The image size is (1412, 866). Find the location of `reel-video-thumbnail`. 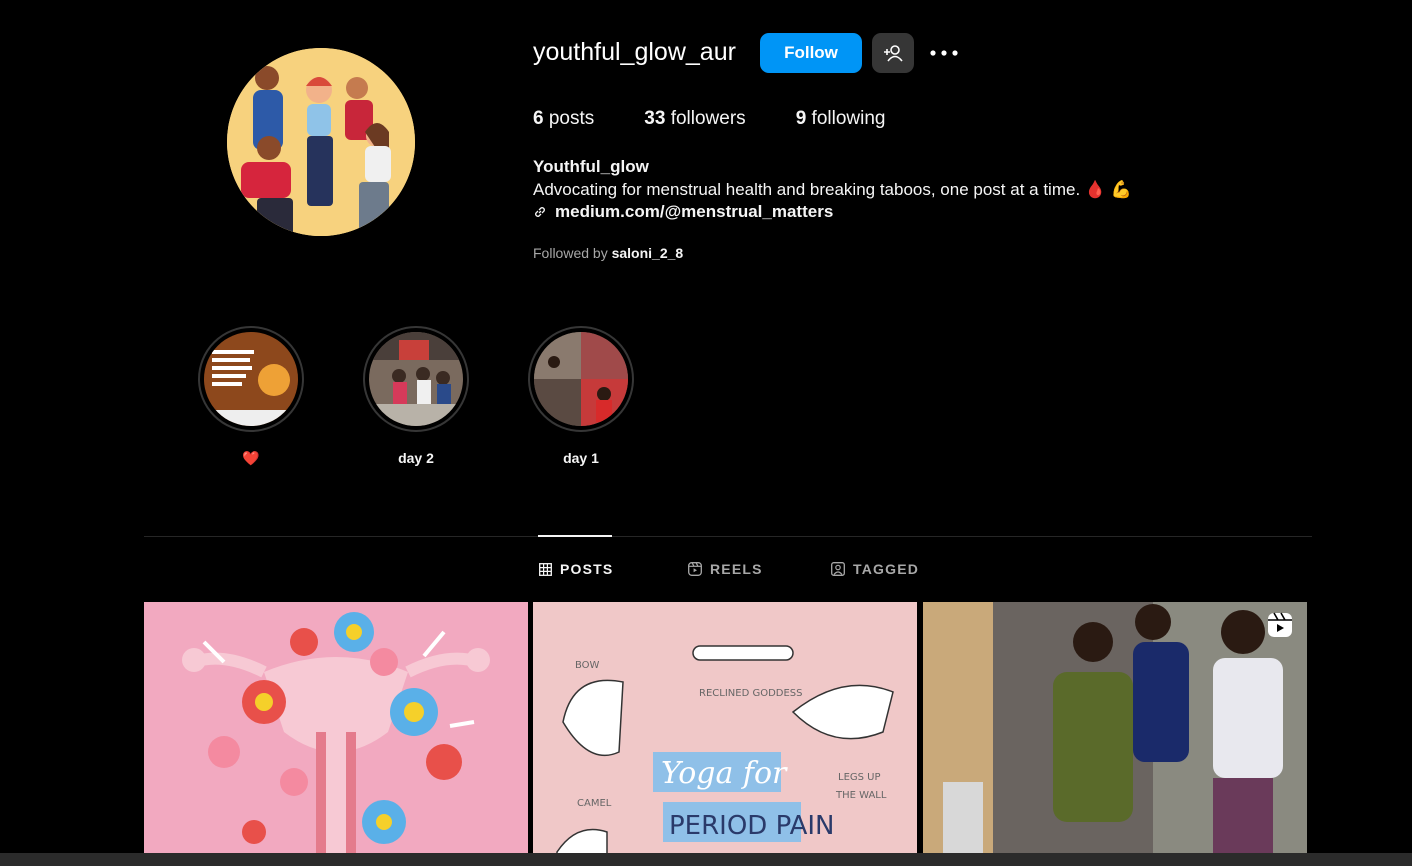

reel-video-thumbnail is located at coordinates (1115, 734).